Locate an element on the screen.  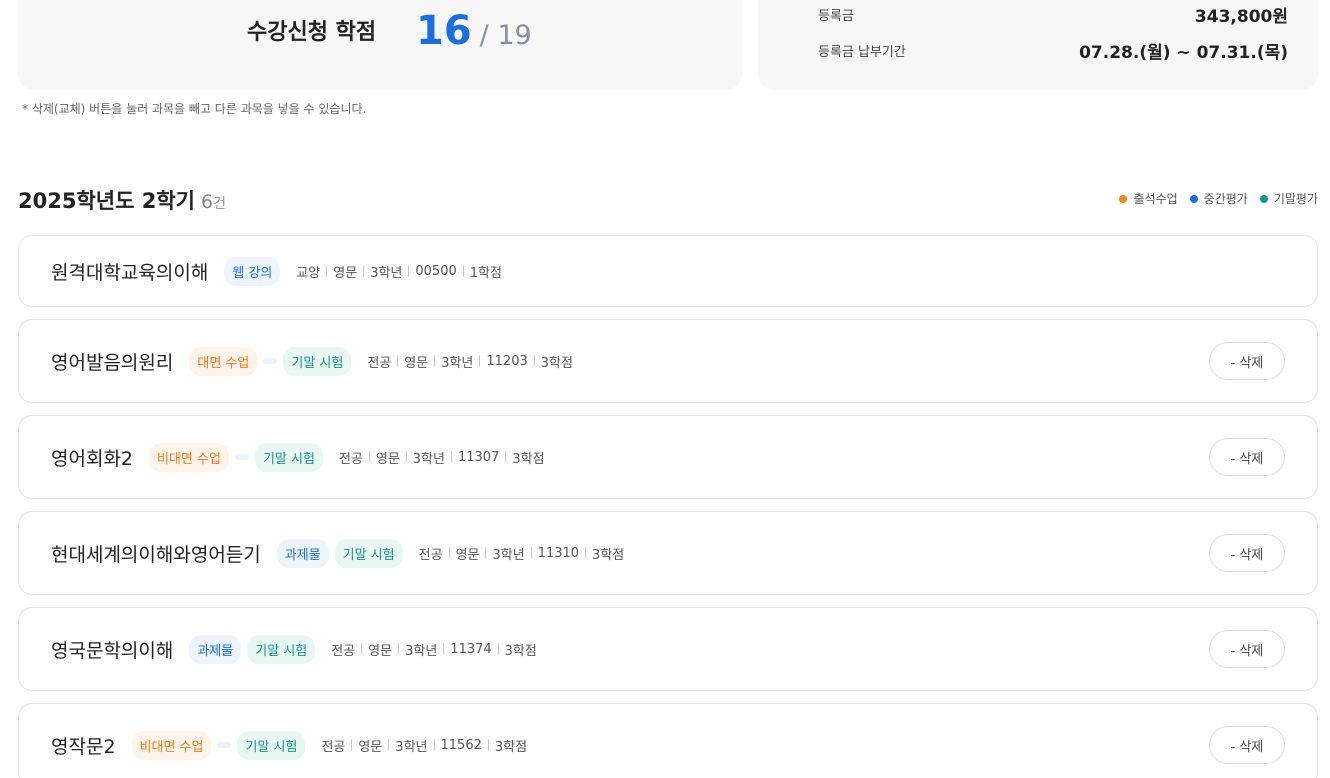
course-meta: 전공 영문 3학년 11307 3학점 is located at coordinates (442, 457).